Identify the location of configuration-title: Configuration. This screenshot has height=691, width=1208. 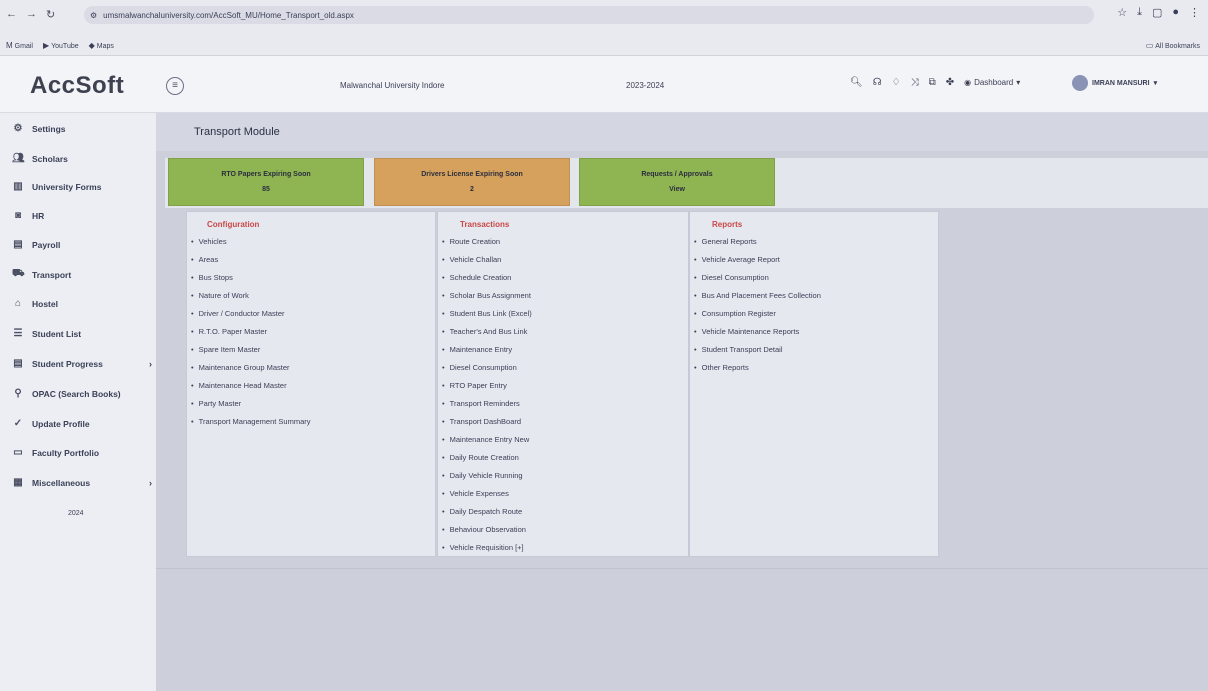
(233, 224).